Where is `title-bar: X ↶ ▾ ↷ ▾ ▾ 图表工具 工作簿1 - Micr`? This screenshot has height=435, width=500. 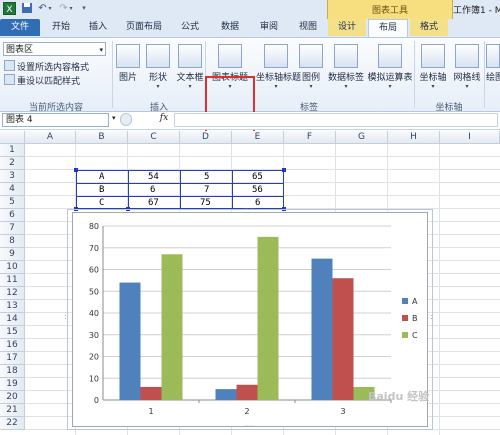
title-bar: X ↶ ▾ ↷ ▾ ▾ 图表工具 工作簿1 - Micr is located at coordinates (250, 10).